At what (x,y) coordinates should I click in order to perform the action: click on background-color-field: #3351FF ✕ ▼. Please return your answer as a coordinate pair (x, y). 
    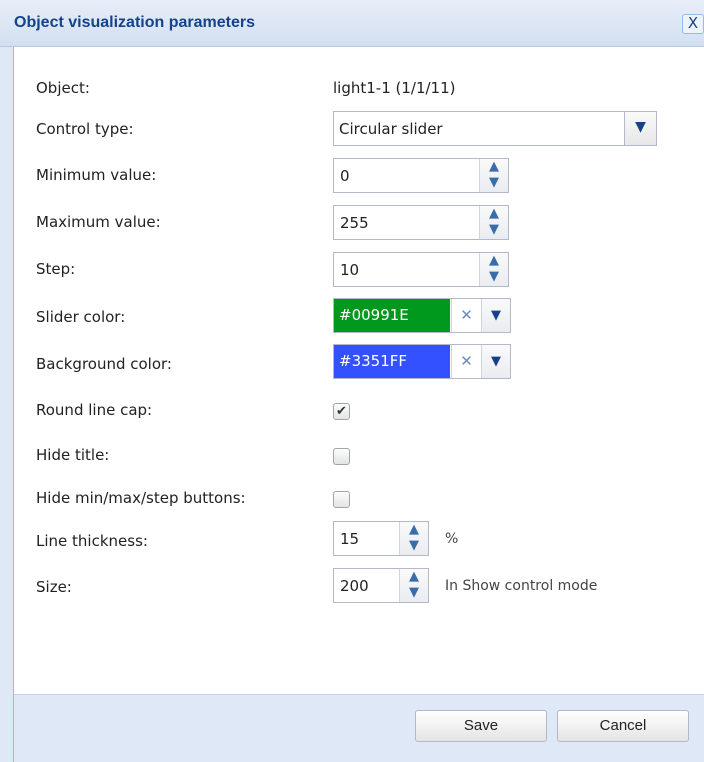
    Looking at the image, I should click on (422, 361).